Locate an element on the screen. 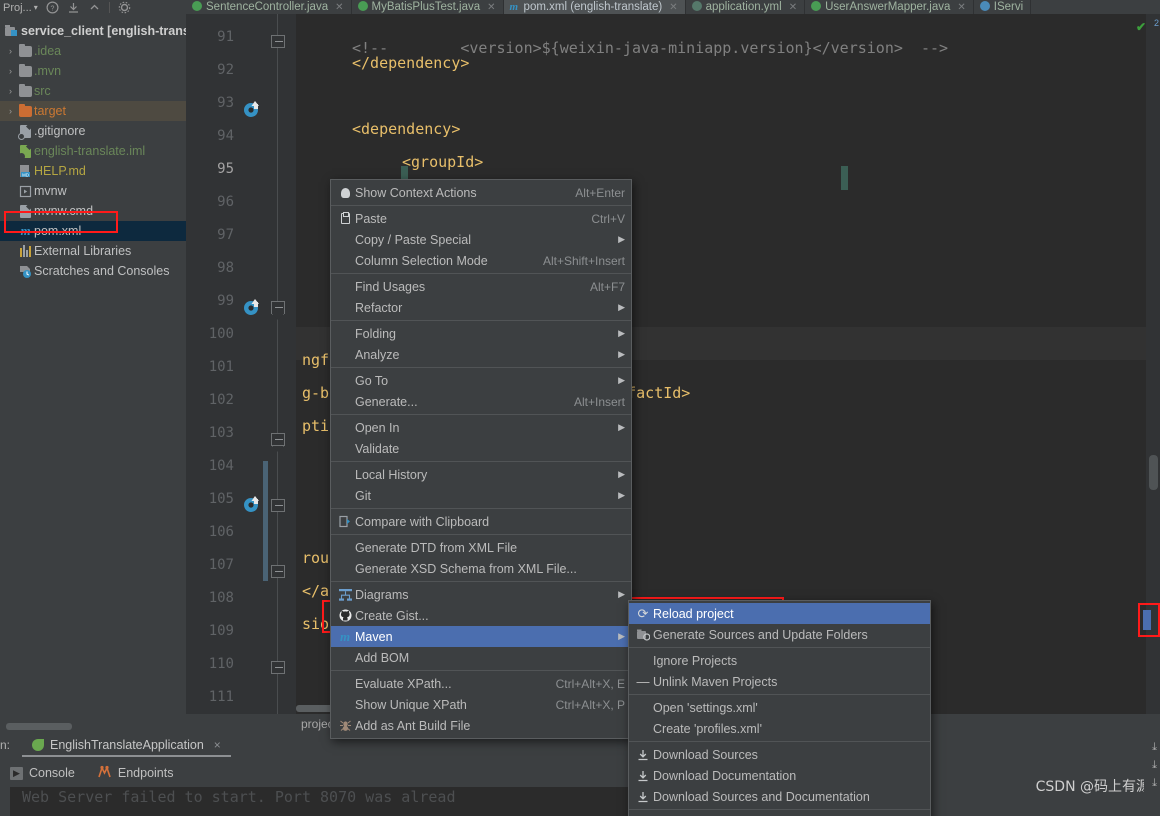  right-side-rail: ⤓ ⤓ ⤓ is located at coordinates (1152, 774).